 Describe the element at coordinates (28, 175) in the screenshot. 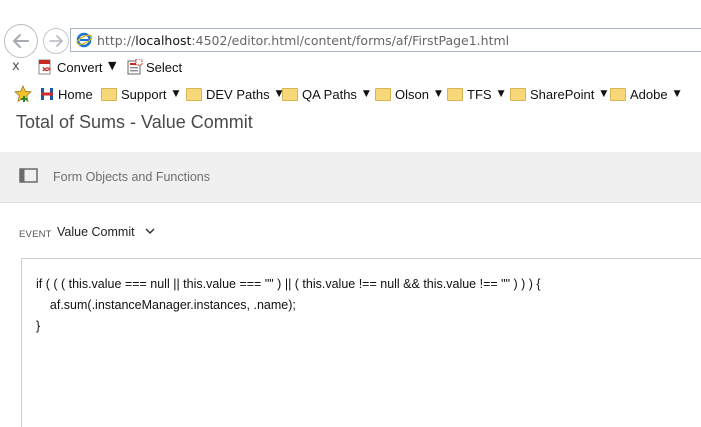

I see `side-panel-icon` at that location.